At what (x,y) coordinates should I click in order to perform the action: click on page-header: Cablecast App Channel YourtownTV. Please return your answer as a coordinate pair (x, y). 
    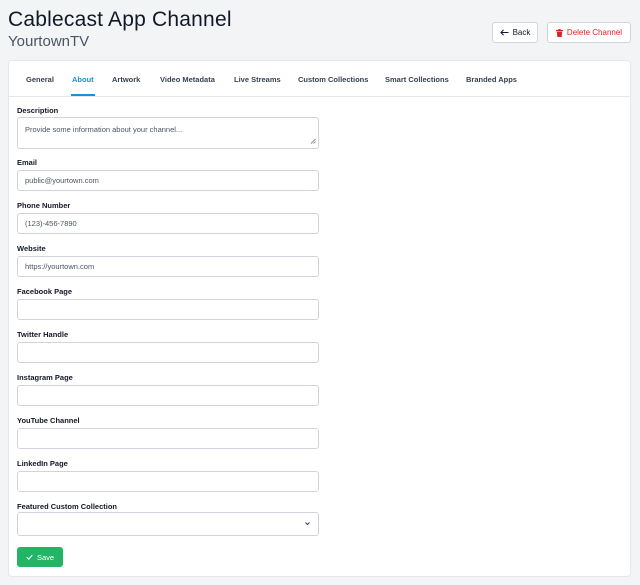
    Looking at the image, I should click on (120, 29).